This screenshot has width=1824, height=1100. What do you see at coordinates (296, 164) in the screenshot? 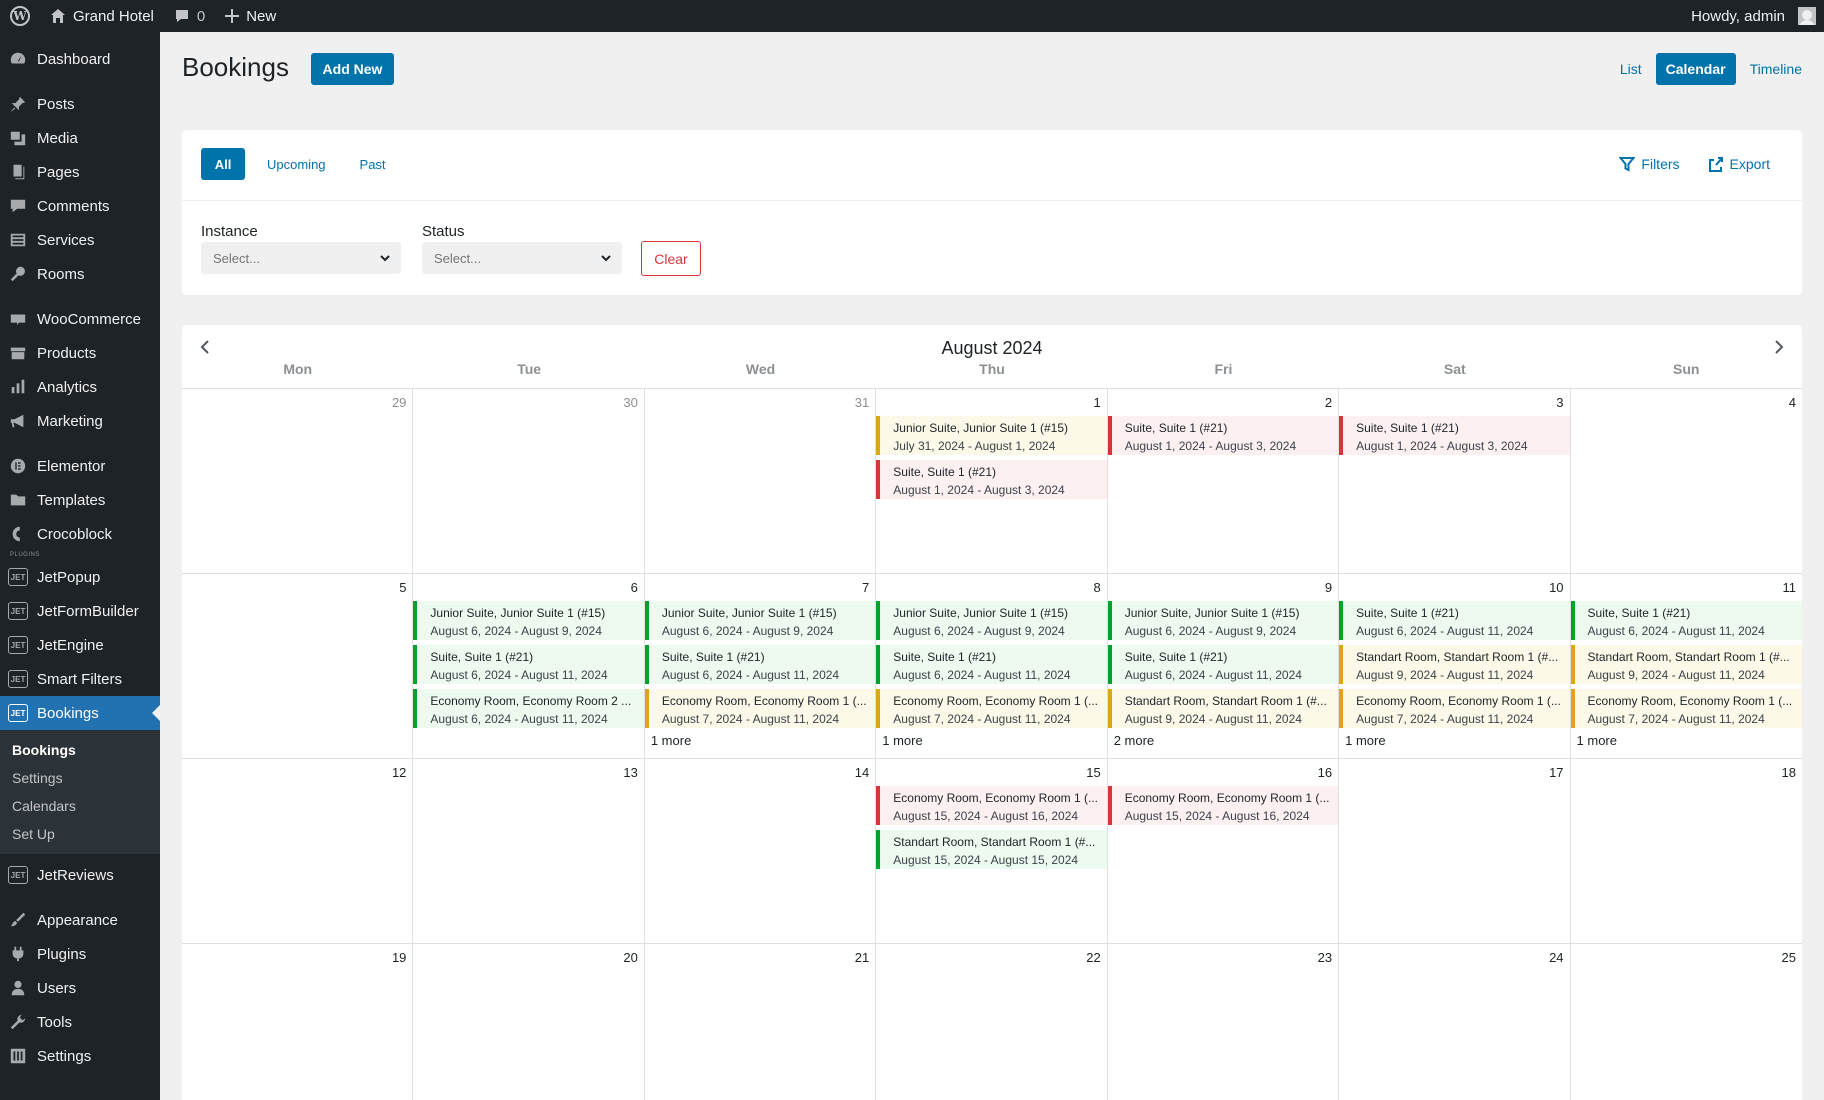
I see `tab-upcoming: Upcoming` at bounding box center [296, 164].